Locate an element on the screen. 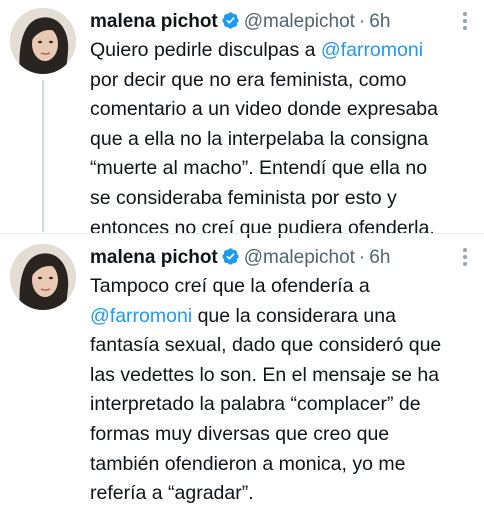 The height and width of the screenshot is (509, 484). tweet-divider is located at coordinates (242, 233).